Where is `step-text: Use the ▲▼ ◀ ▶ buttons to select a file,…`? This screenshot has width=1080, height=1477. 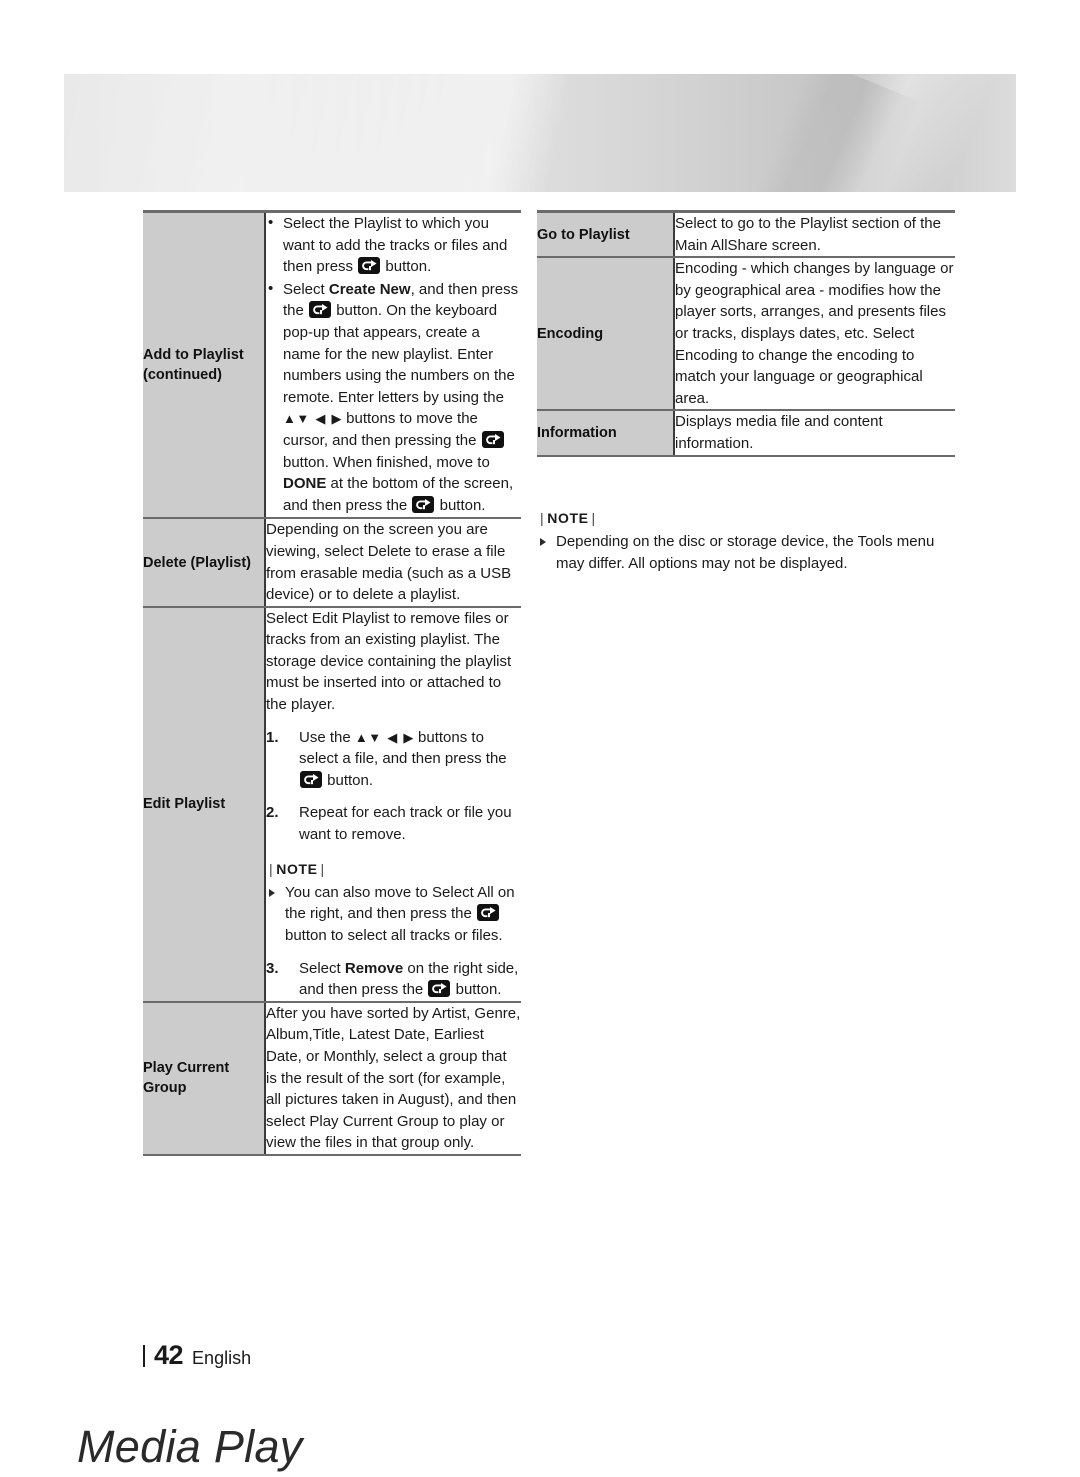 step-text: Use the ▲▼ ◀ ▶ buttons to select a file,… is located at coordinates (403, 758).